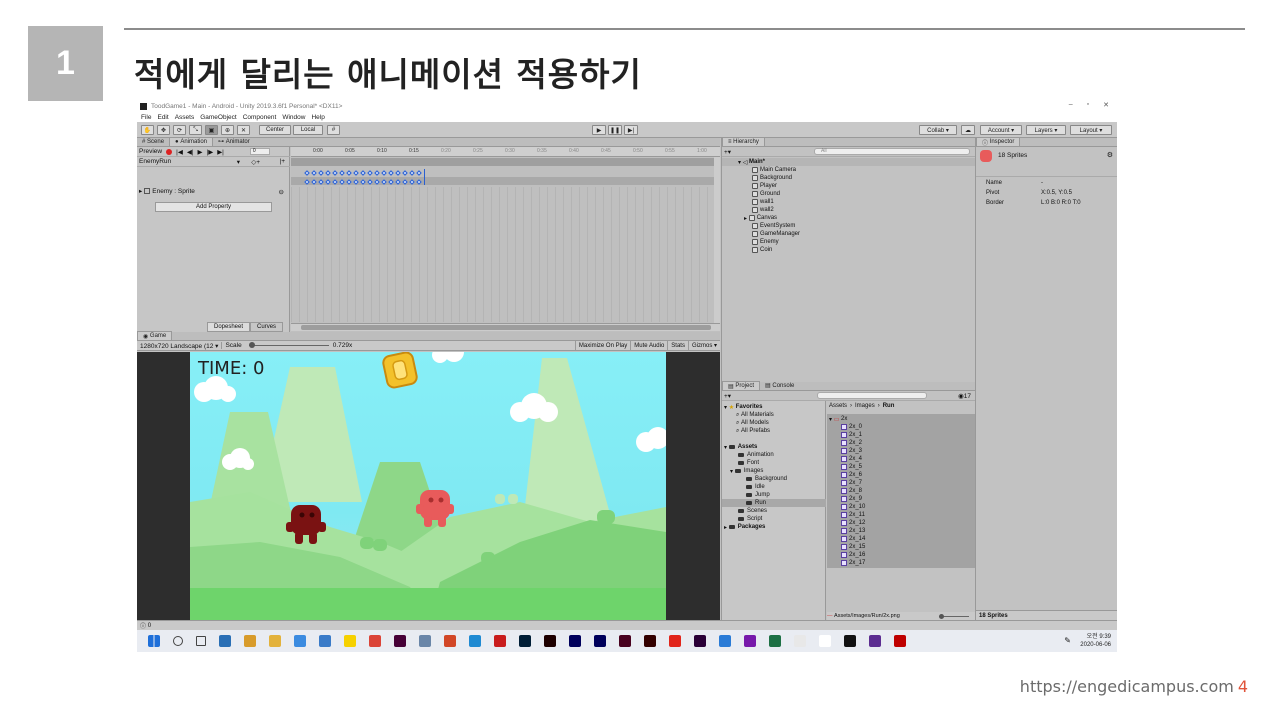  What do you see at coordinates (774, 487) in the screenshot?
I see `folder-idle: Idle` at bounding box center [774, 487].